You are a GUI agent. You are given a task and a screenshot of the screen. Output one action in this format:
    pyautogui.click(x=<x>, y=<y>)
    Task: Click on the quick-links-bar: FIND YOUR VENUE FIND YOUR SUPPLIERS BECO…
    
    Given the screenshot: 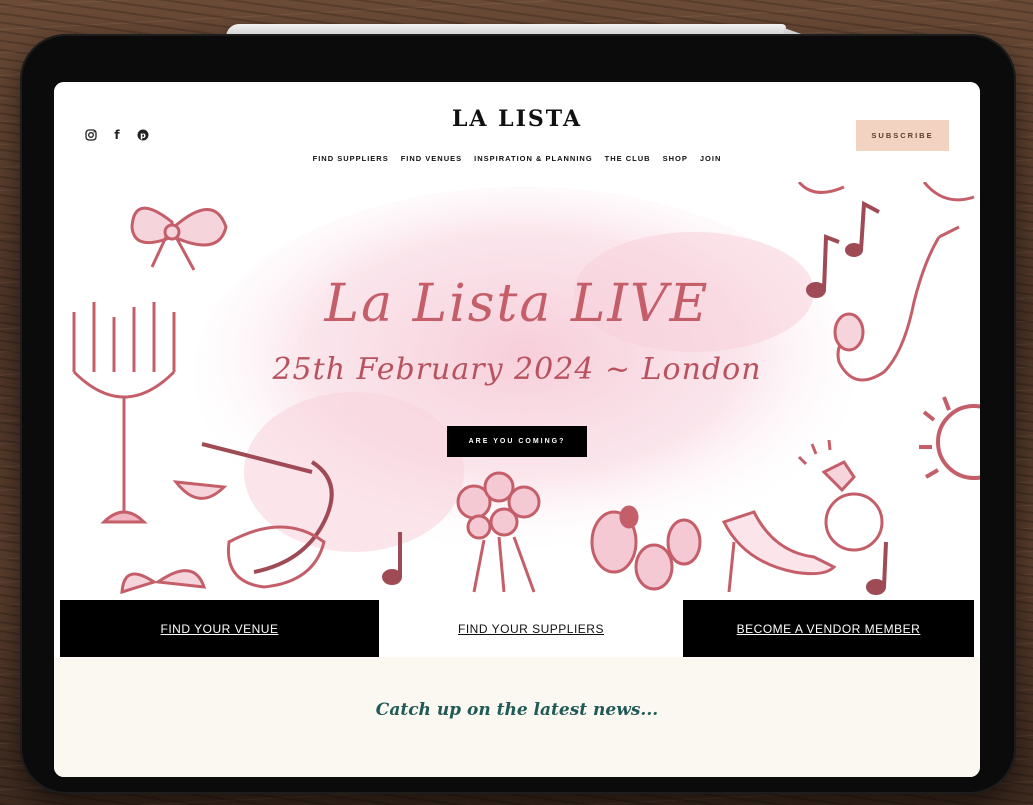 What is the action you would take?
    pyautogui.click(x=517, y=628)
    